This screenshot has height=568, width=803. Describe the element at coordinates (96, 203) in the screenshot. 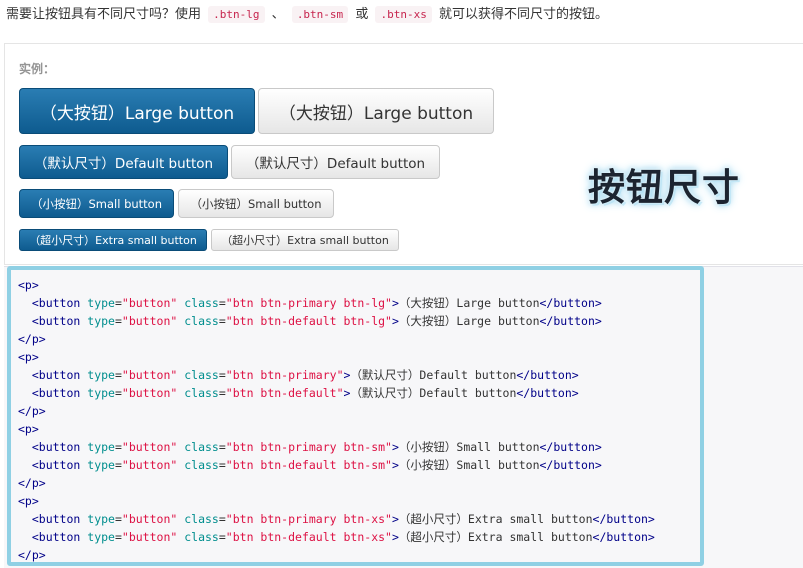

I see `small-primary-button: （小按钮）Small button` at that location.